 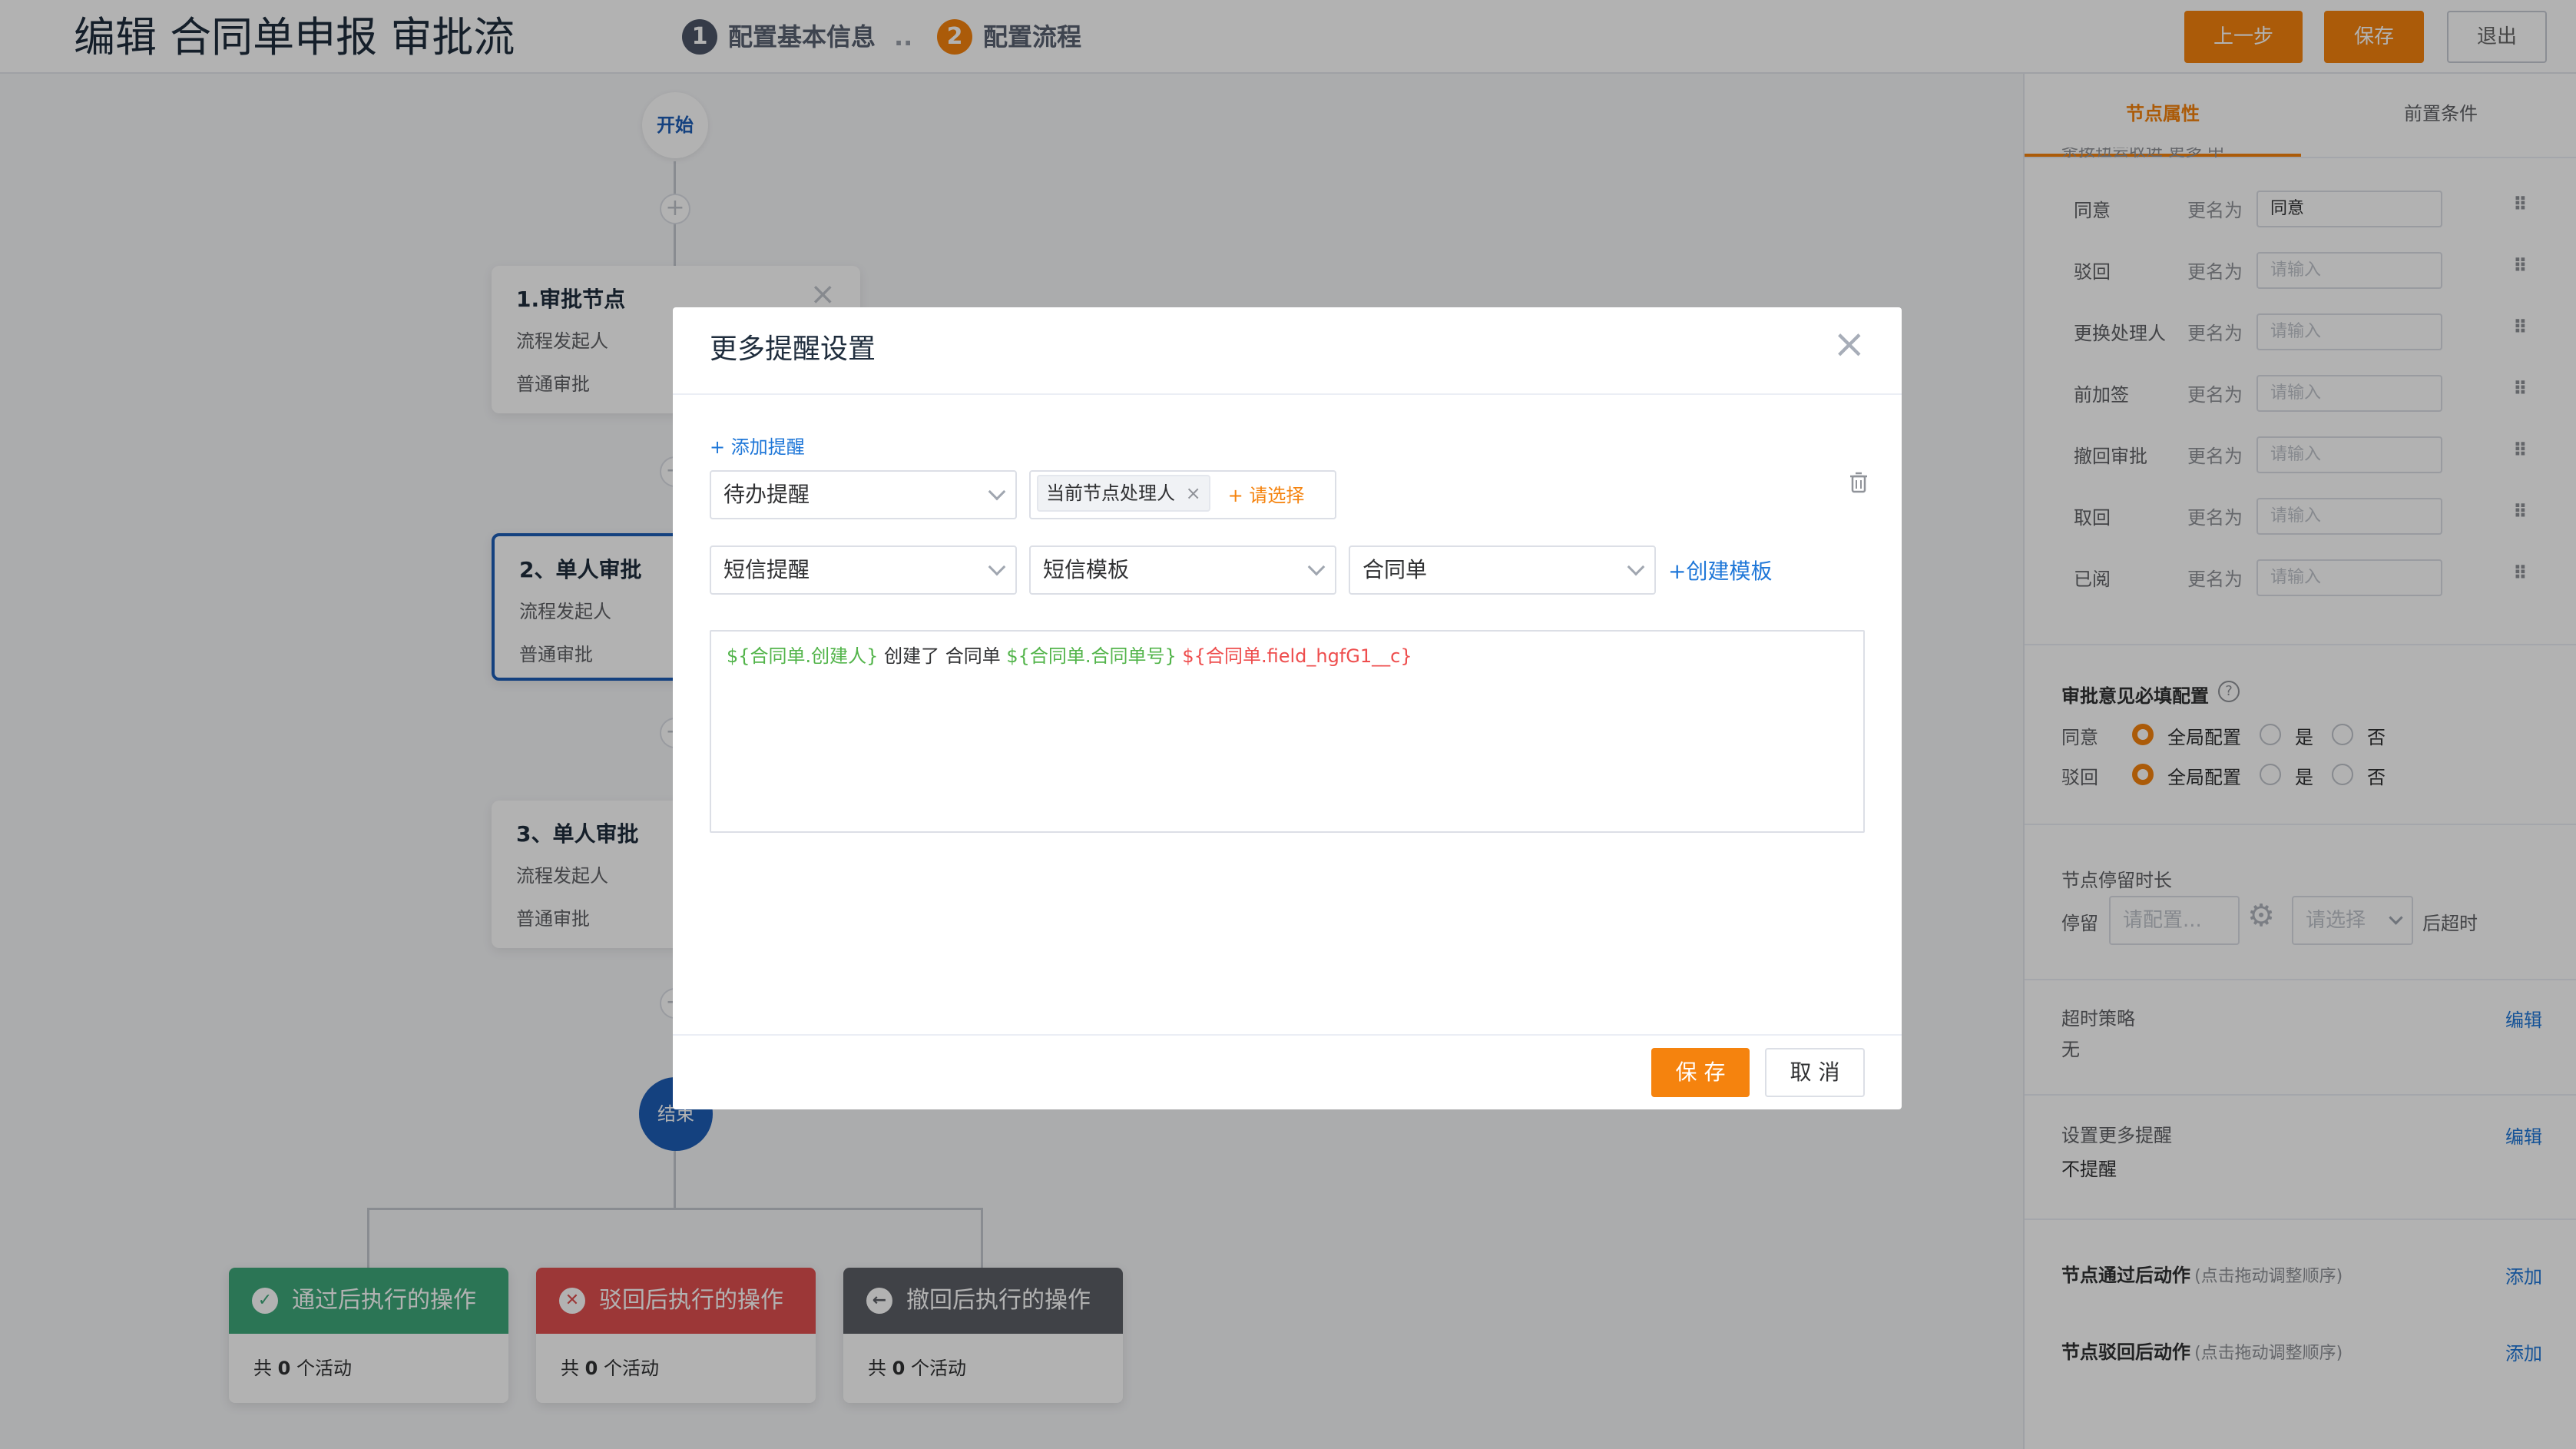 What do you see at coordinates (1720, 570) in the screenshot?
I see `create-template-link: +创建模板` at bounding box center [1720, 570].